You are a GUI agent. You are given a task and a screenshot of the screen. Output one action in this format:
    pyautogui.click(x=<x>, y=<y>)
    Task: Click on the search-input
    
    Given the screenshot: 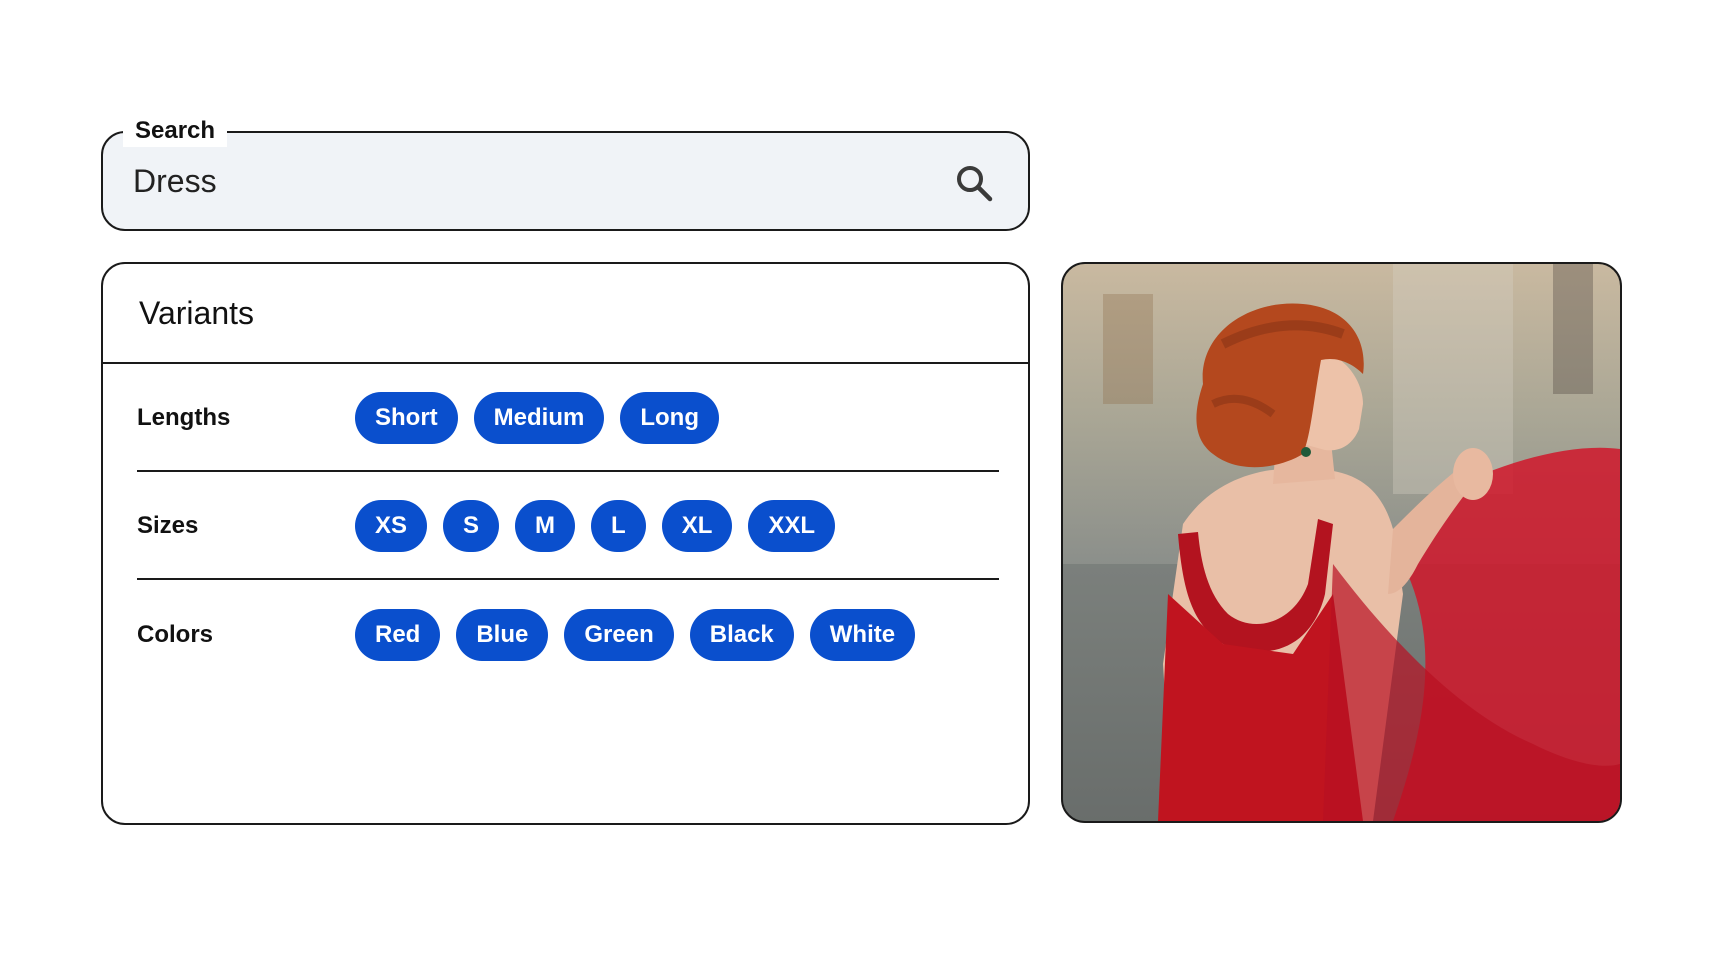 What is the action you would take?
    pyautogui.click(x=533, y=181)
    